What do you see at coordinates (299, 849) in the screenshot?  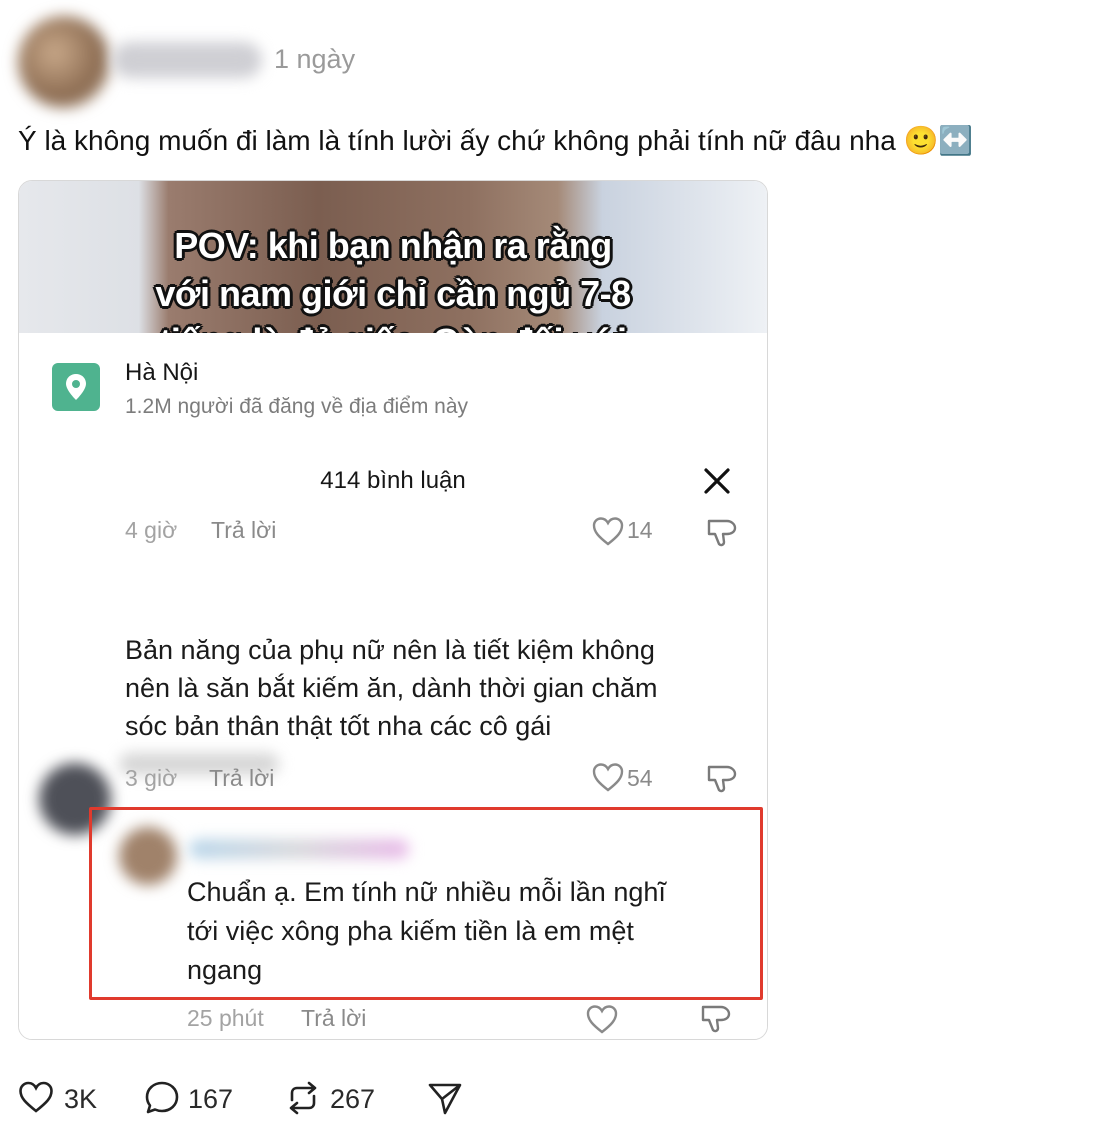 I see `commenter-name` at bounding box center [299, 849].